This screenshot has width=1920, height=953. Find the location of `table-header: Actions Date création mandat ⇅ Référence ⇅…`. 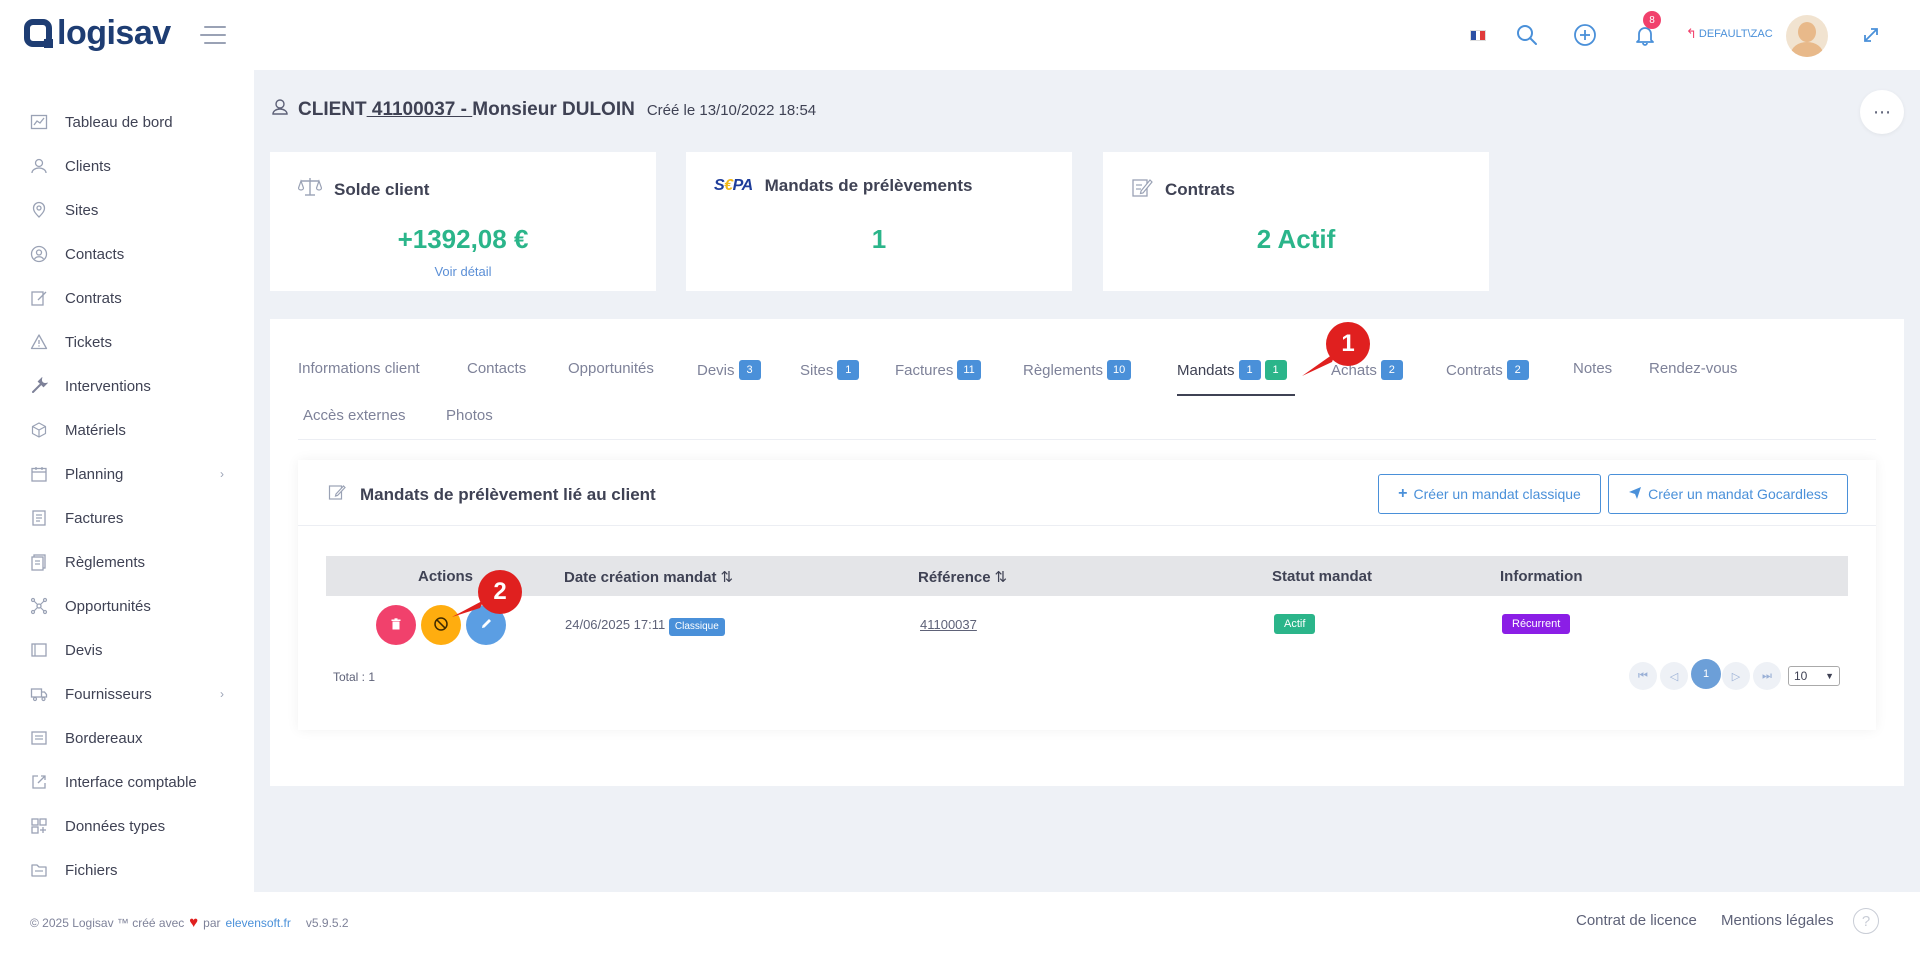

table-header: Actions Date création mandat ⇅ Référence ⇅… is located at coordinates (1087, 576).